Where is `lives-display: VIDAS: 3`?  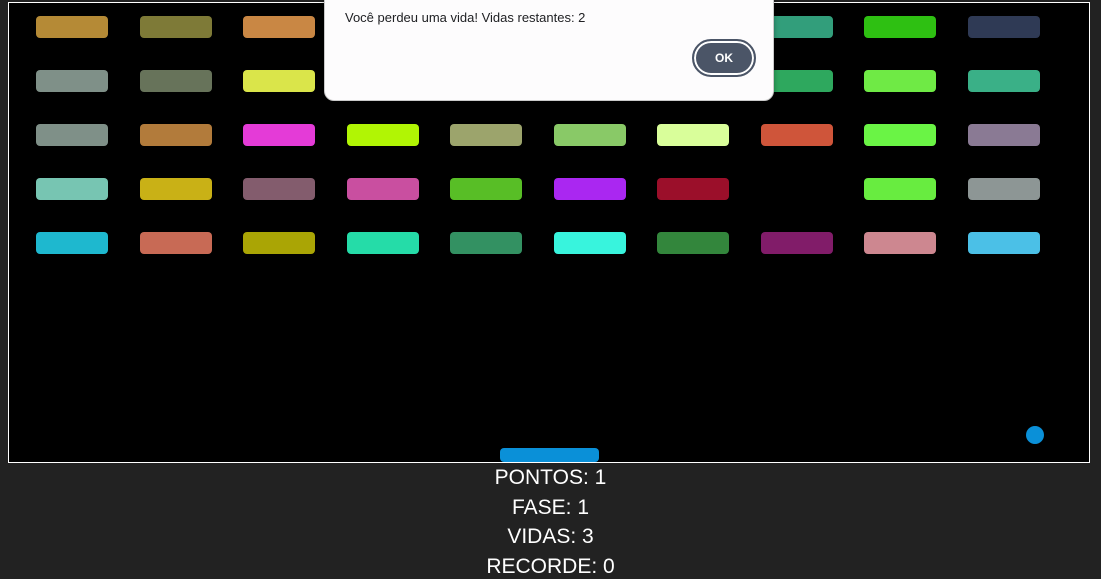
lives-display: VIDAS: 3 is located at coordinates (550, 536).